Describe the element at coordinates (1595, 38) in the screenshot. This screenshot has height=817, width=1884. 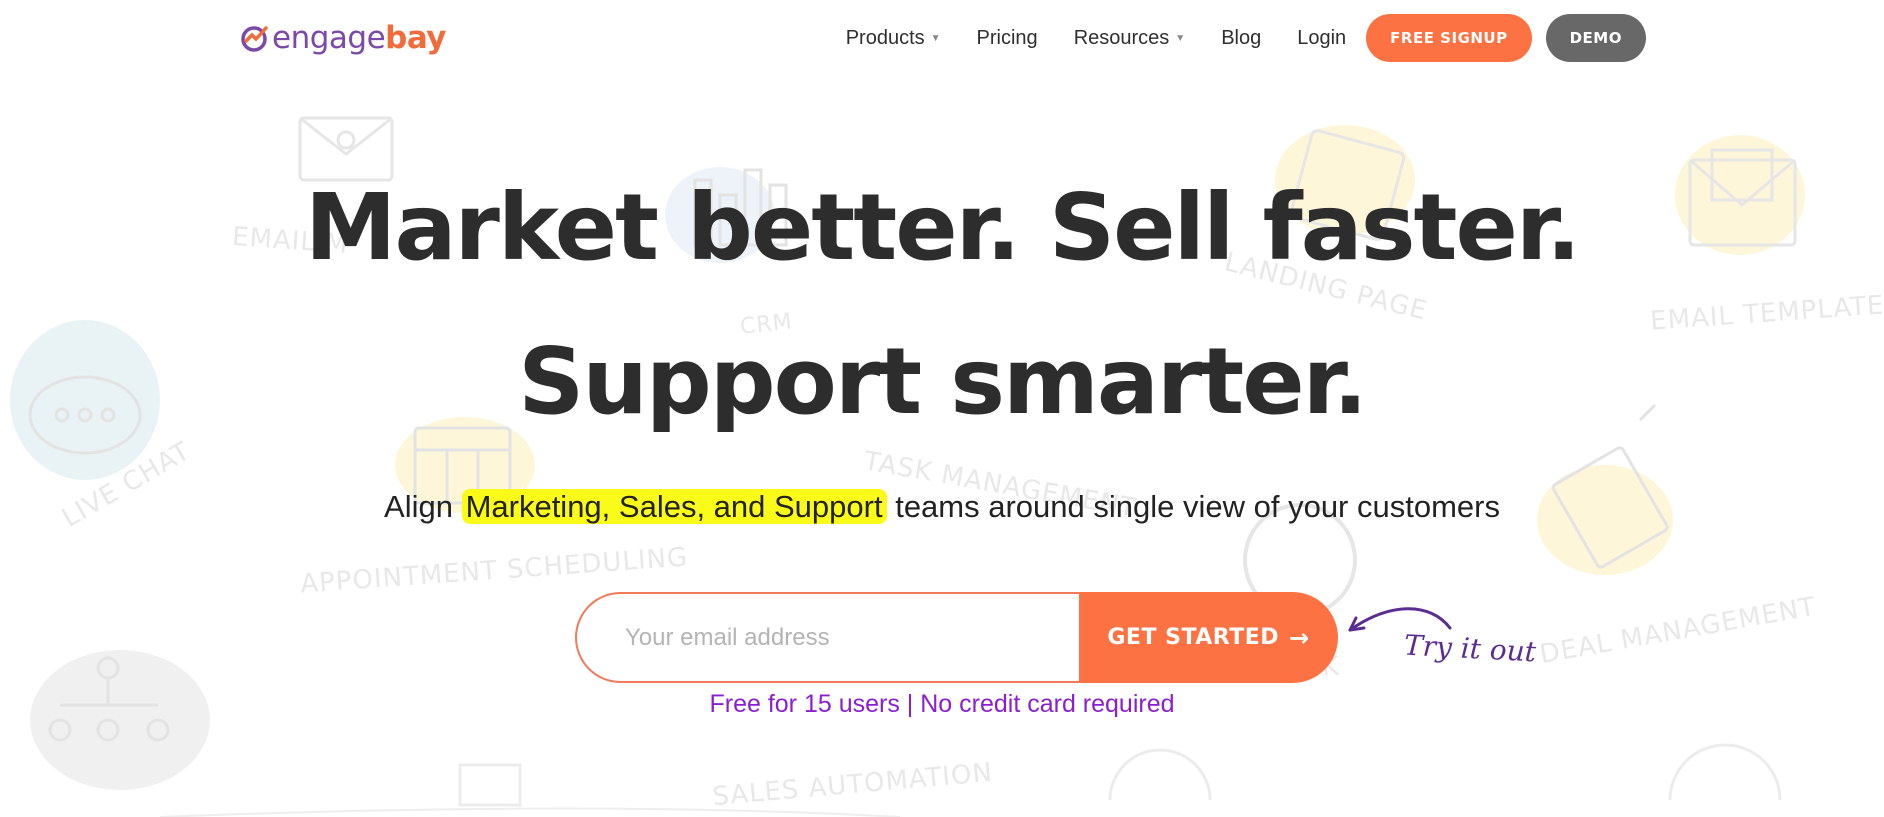
I see `demo-button: DEMO` at that location.